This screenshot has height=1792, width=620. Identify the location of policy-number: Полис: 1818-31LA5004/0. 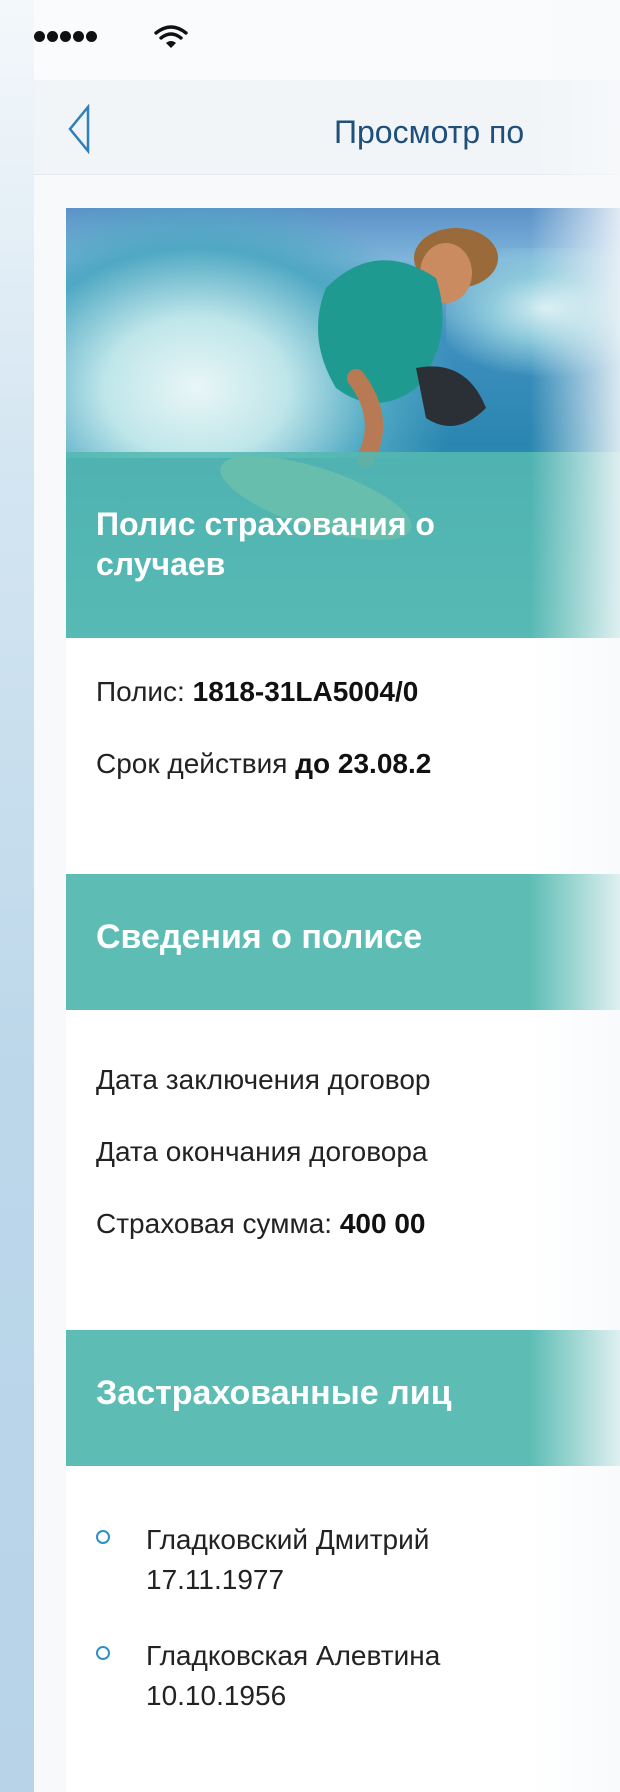
(257, 691).